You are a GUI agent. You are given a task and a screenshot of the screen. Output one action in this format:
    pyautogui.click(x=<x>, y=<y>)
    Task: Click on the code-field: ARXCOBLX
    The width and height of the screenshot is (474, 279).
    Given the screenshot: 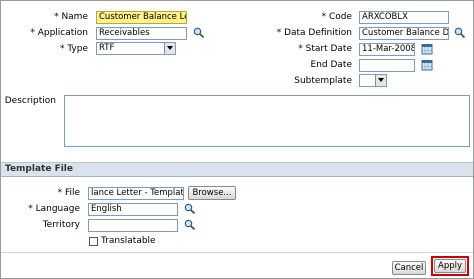 What is the action you would take?
    pyautogui.click(x=404, y=17)
    